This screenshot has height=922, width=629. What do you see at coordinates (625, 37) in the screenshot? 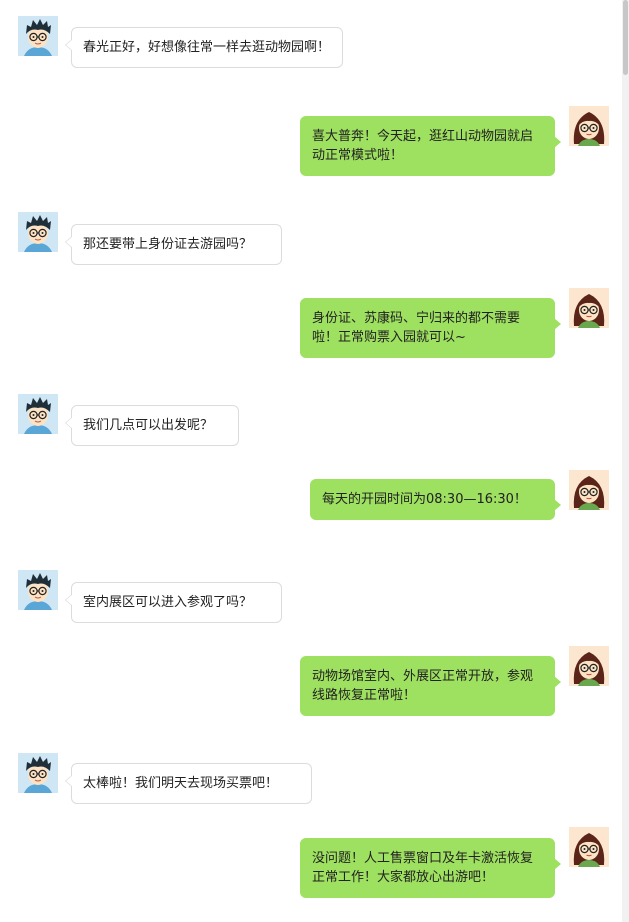
I see `scrollbar-thumb` at bounding box center [625, 37].